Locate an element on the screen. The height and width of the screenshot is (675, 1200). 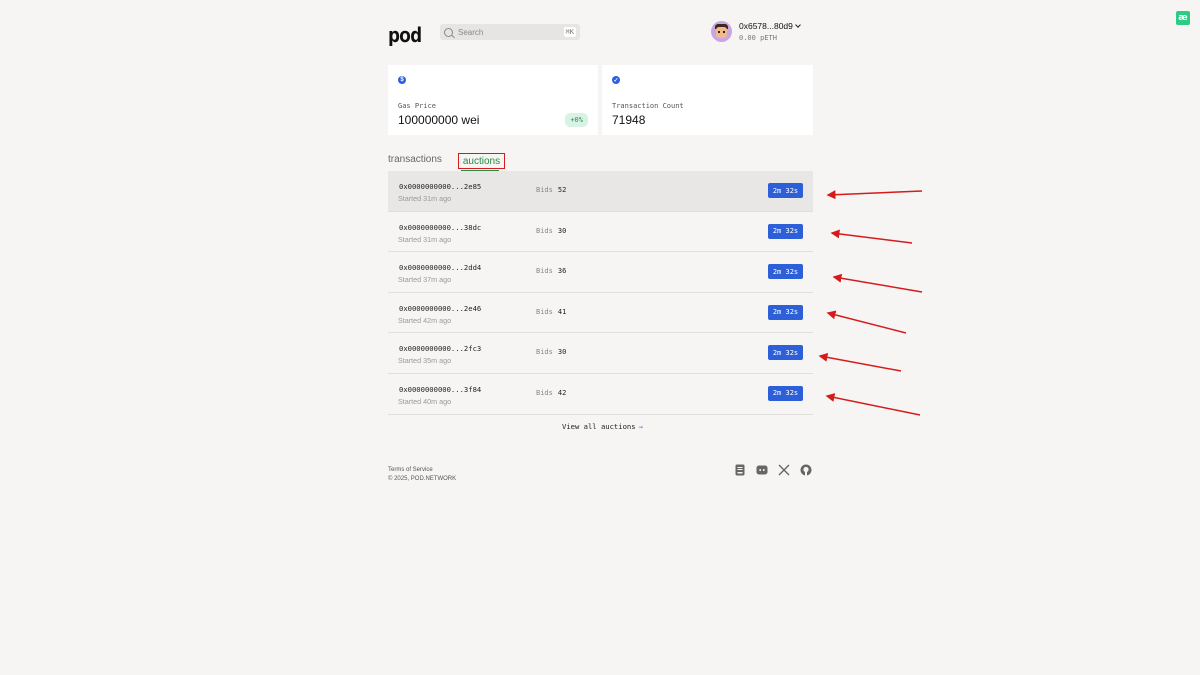
tx-count-label: Transaction Count is located at coordinates (648, 106).